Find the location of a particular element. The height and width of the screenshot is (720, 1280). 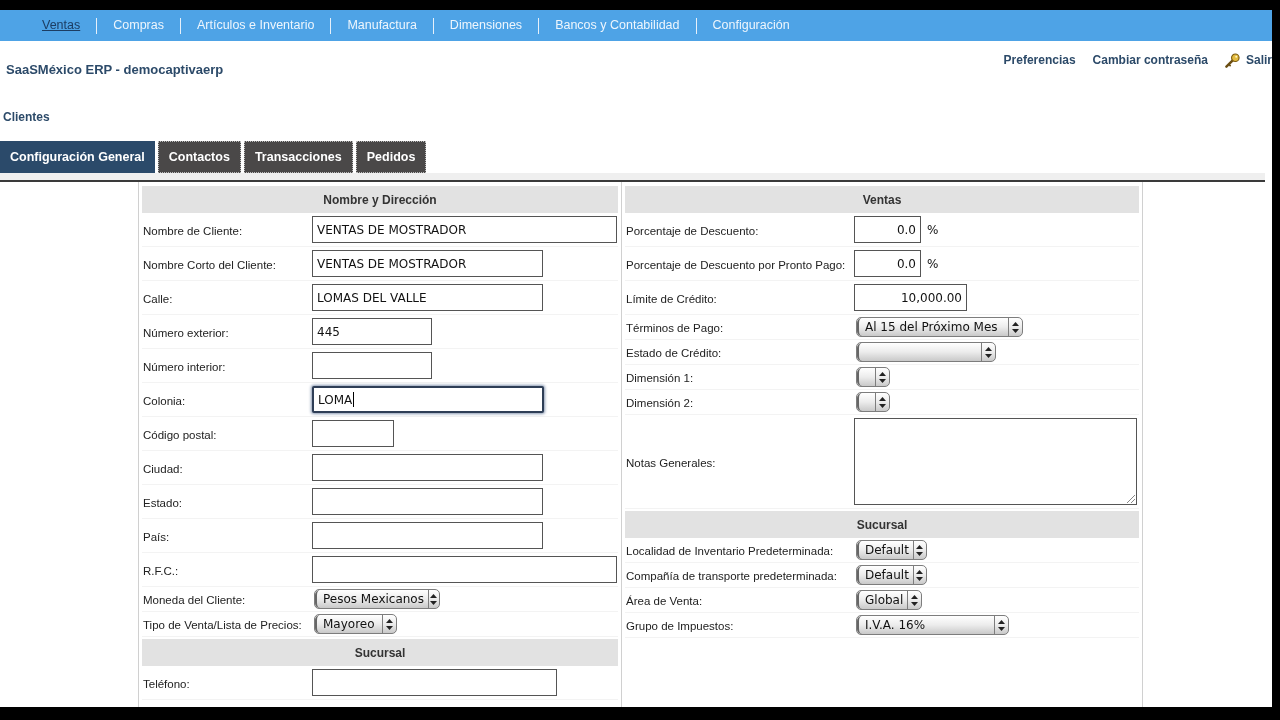

app-title: SaaSMéxico ERP - democaptivaerp is located at coordinates (115, 70).